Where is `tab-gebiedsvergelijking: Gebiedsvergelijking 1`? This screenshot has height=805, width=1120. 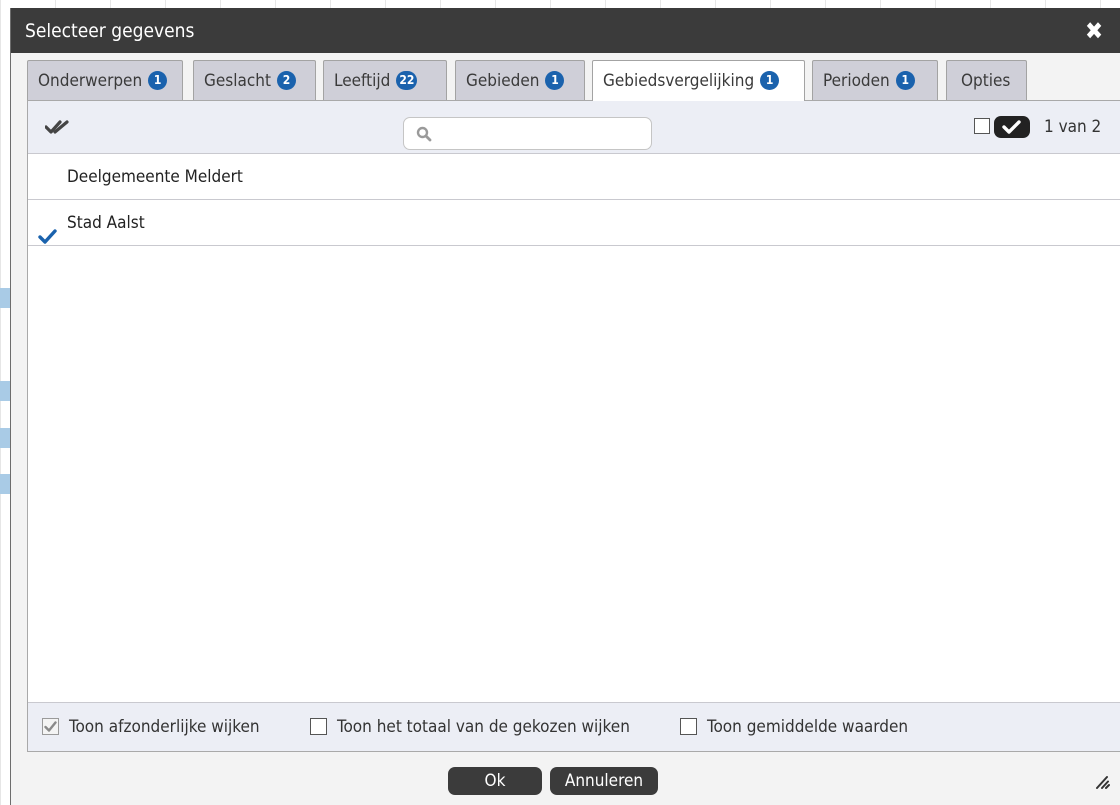
tab-gebiedsvergelijking: Gebiedsvergelijking 1 is located at coordinates (698, 80).